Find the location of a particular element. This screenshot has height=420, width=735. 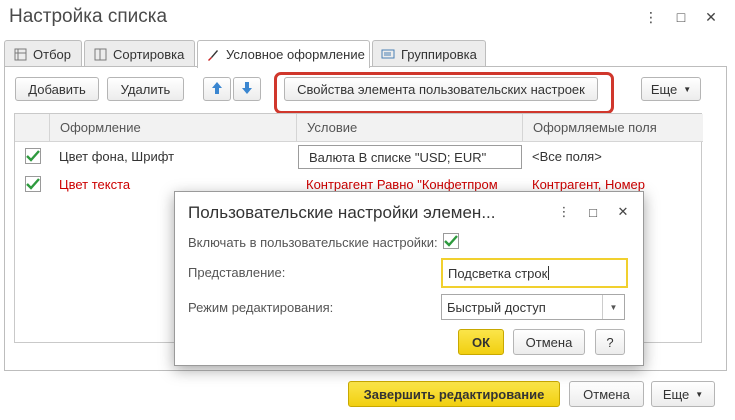

tab-label: Сортировка is located at coordinates (149, 54).